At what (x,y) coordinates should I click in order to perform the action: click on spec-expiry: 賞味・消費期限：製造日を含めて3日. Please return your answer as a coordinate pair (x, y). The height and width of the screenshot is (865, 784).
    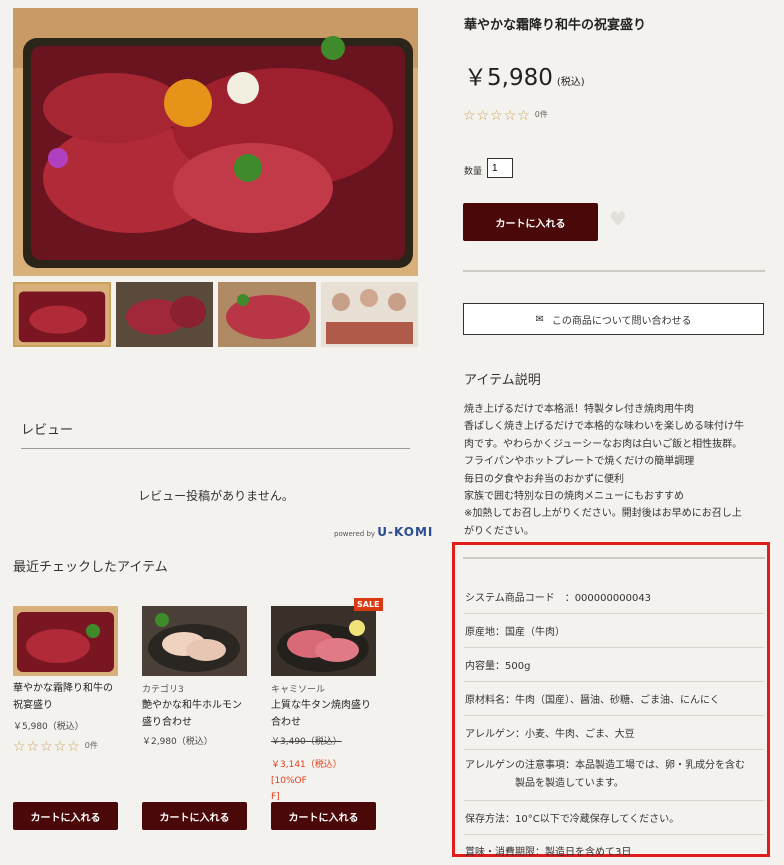
    Looking at the image, I should click on (548, 852).